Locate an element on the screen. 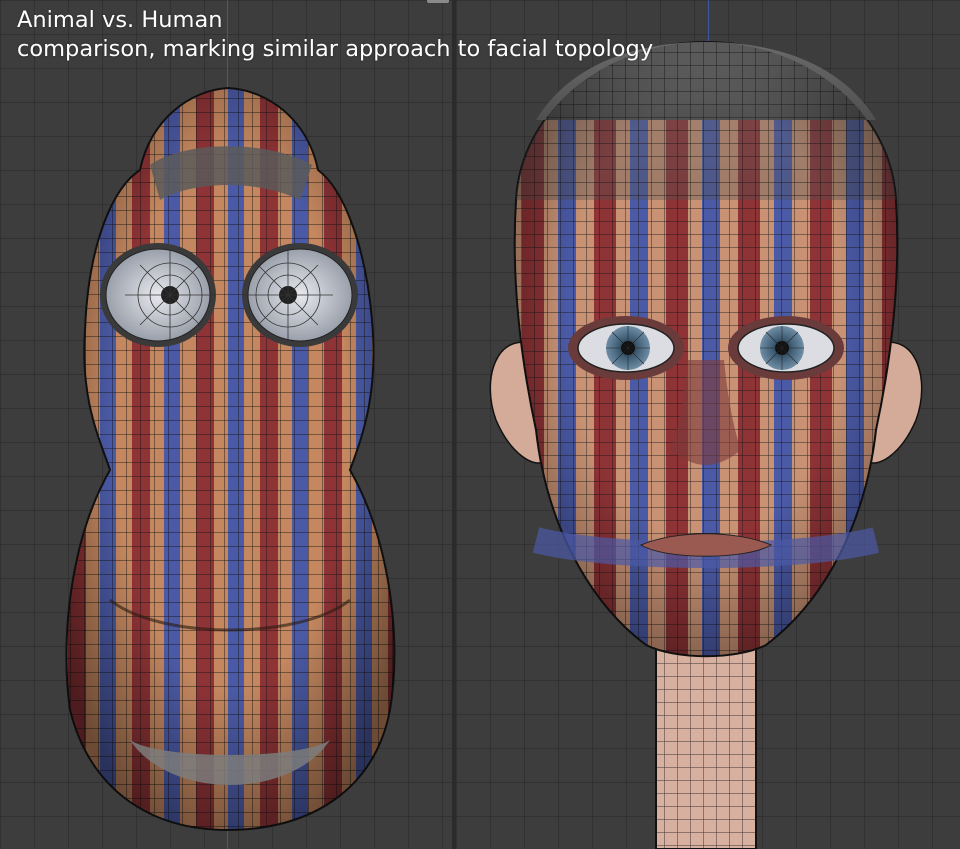 This screenshot has width=960, height=849. human-right-eye is located at coordinates (786, 348).